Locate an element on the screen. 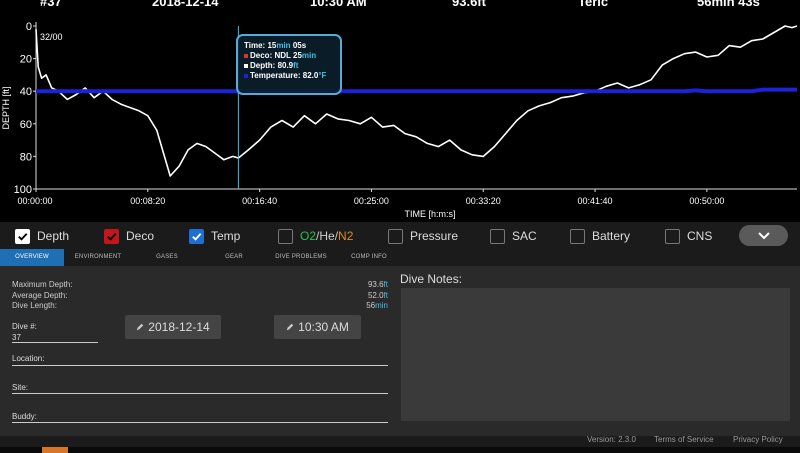 This screenshot has width=800, height=453. temp-swatch is located at coordinates (246, 75).